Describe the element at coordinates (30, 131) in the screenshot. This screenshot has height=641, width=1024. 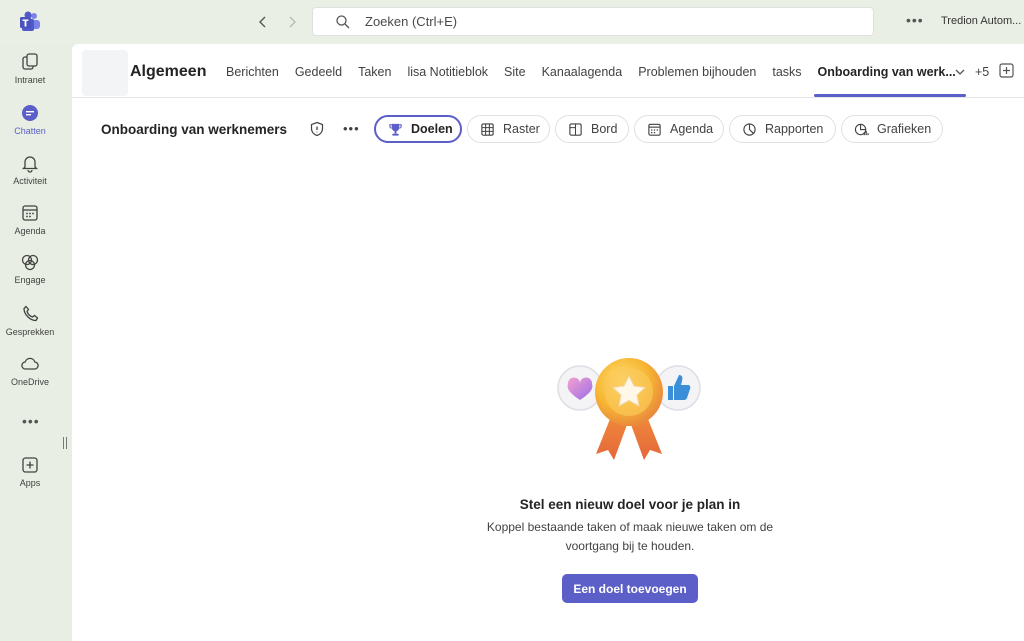
I see `rail-item-label: Chatten` at that location.